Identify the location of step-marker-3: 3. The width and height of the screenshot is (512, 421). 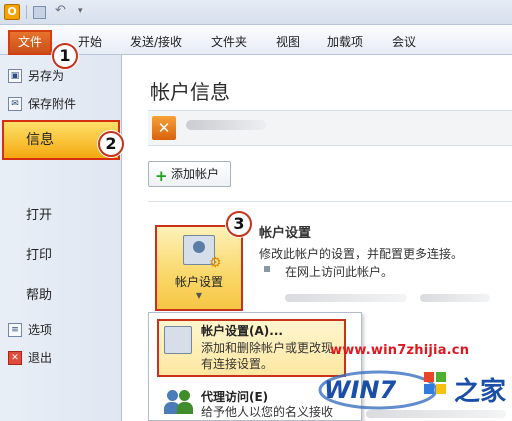
(239, 224).